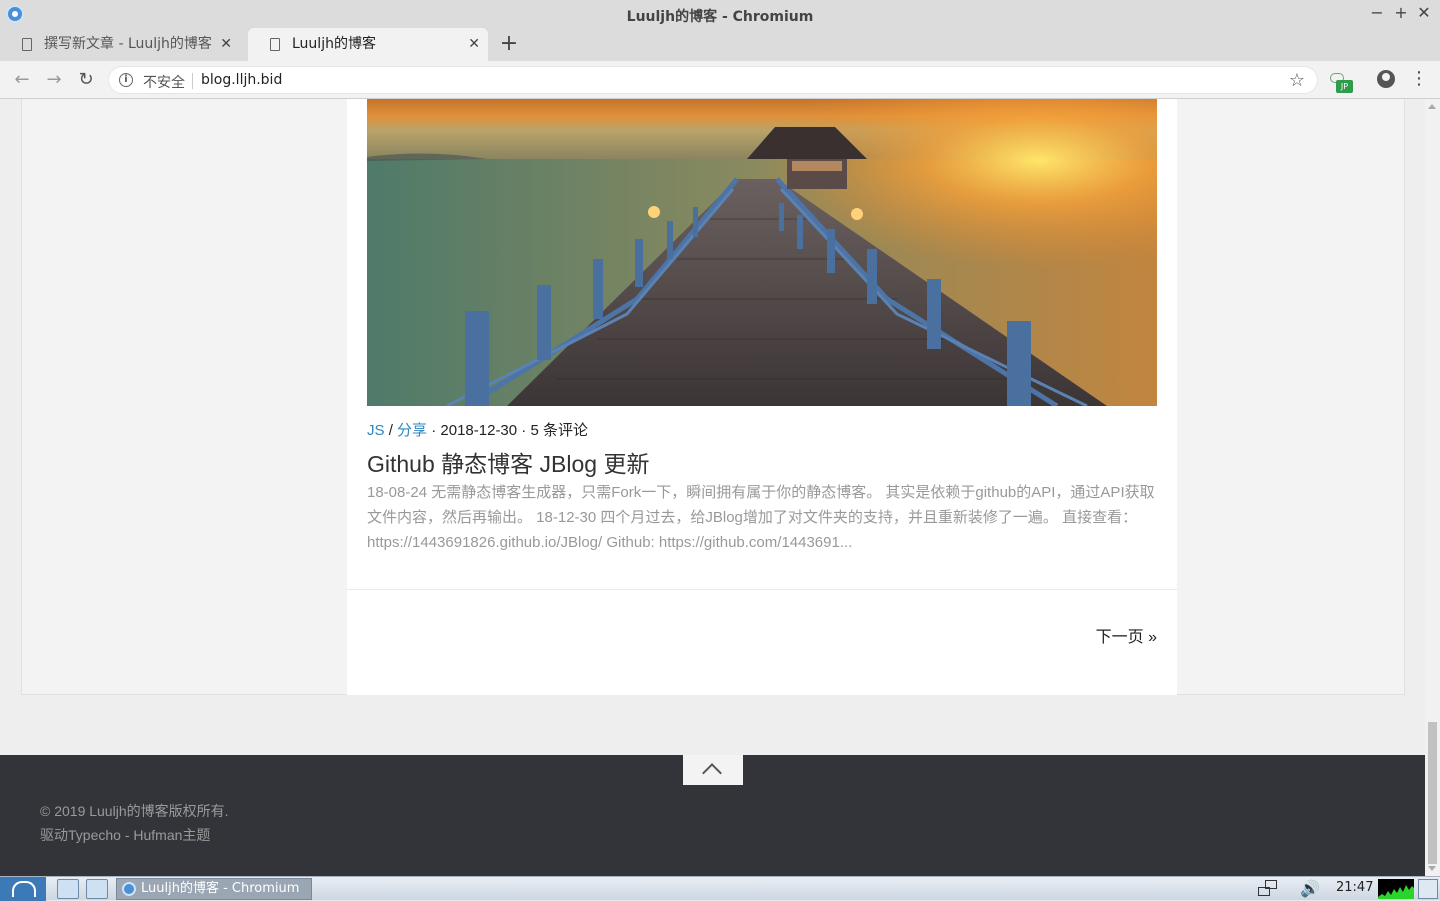  I want to click on post-meta: JS / 分享 · 2018-12-30 · 5 条评论, so click(477, 429).